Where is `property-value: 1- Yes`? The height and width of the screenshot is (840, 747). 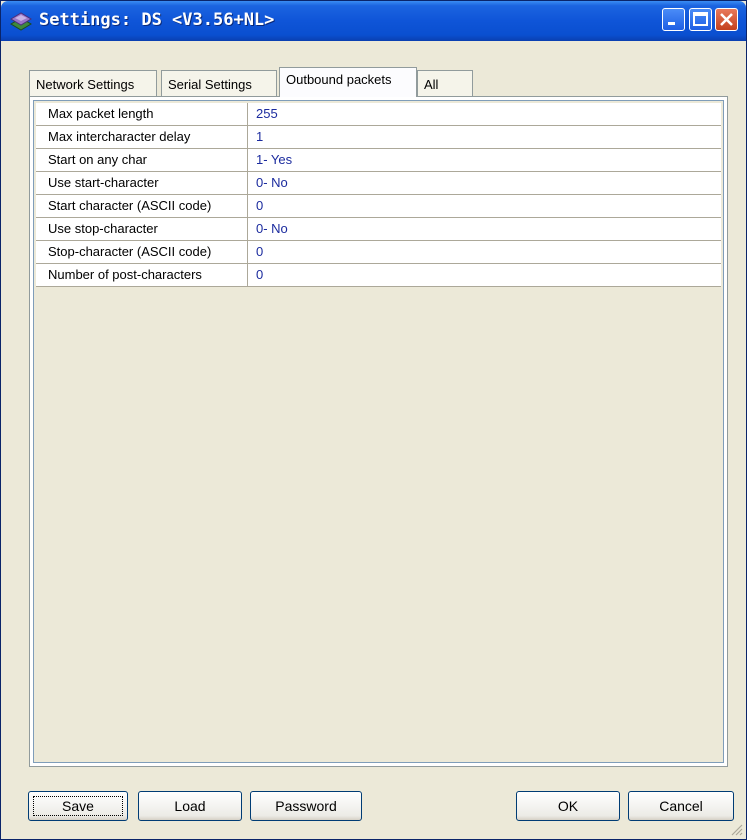 property-value: 1- Yes is located at coordinates (274, 161).